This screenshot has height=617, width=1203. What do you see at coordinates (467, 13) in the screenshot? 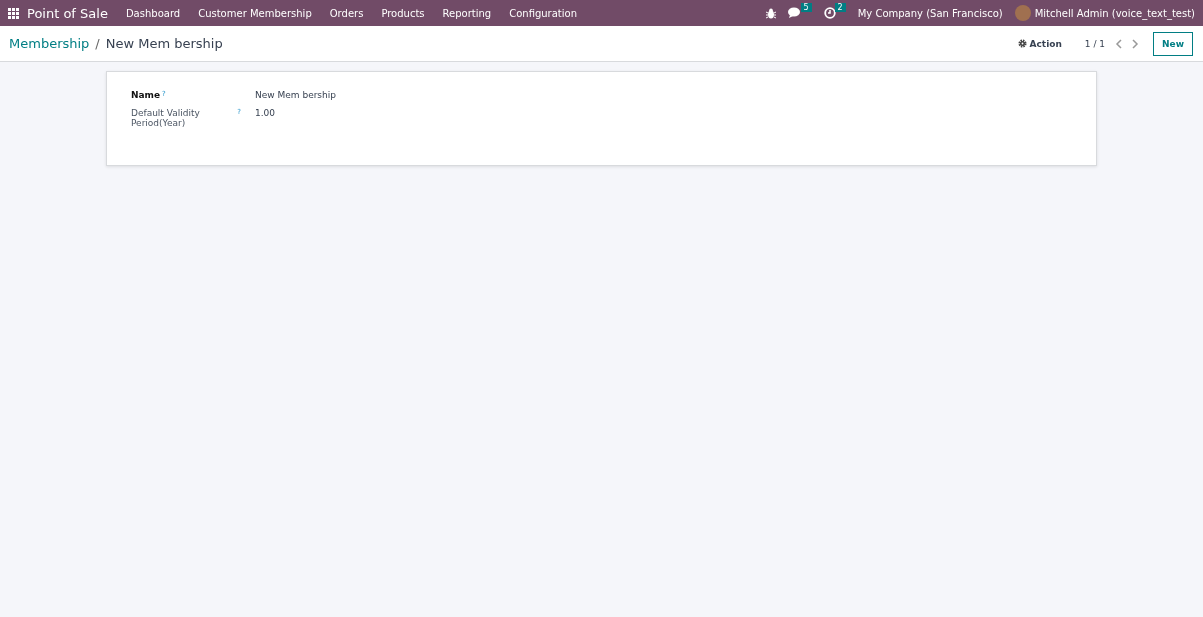
I see `menu-item: Reporting` at bounding box center [467, 13].